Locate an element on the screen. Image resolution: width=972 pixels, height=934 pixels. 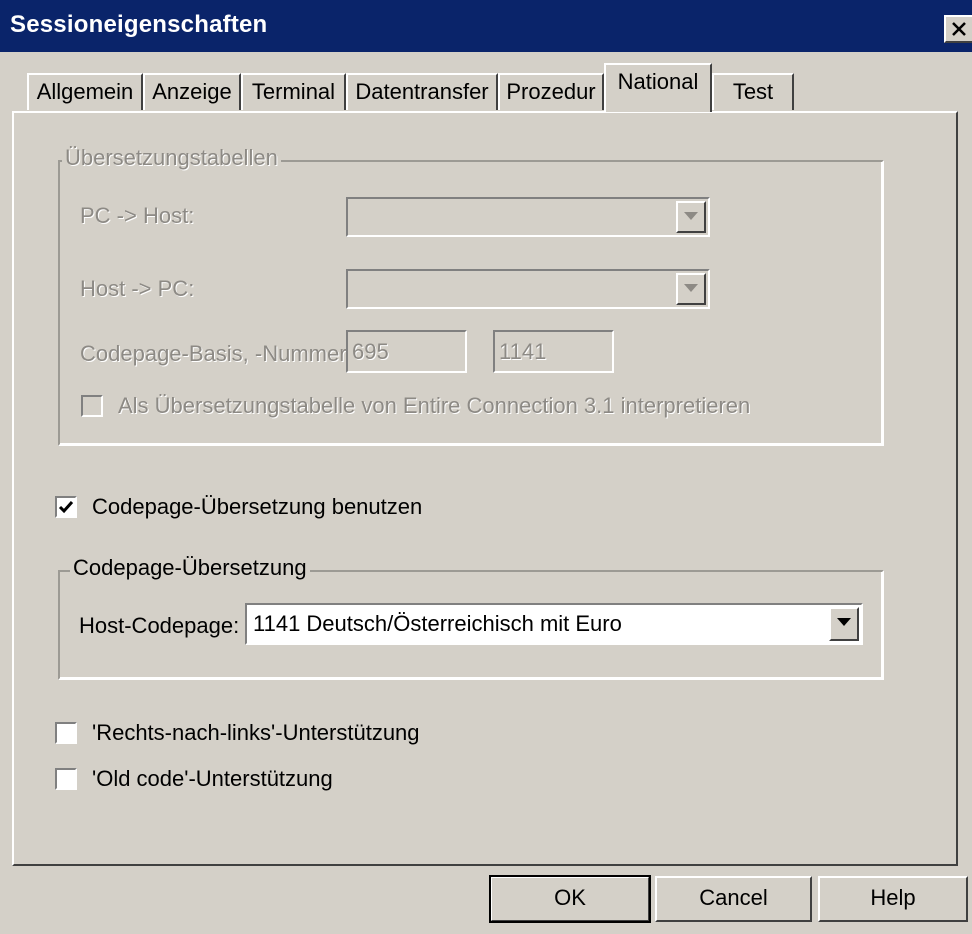
checkmark-icon is located at coordinates (66, 507).